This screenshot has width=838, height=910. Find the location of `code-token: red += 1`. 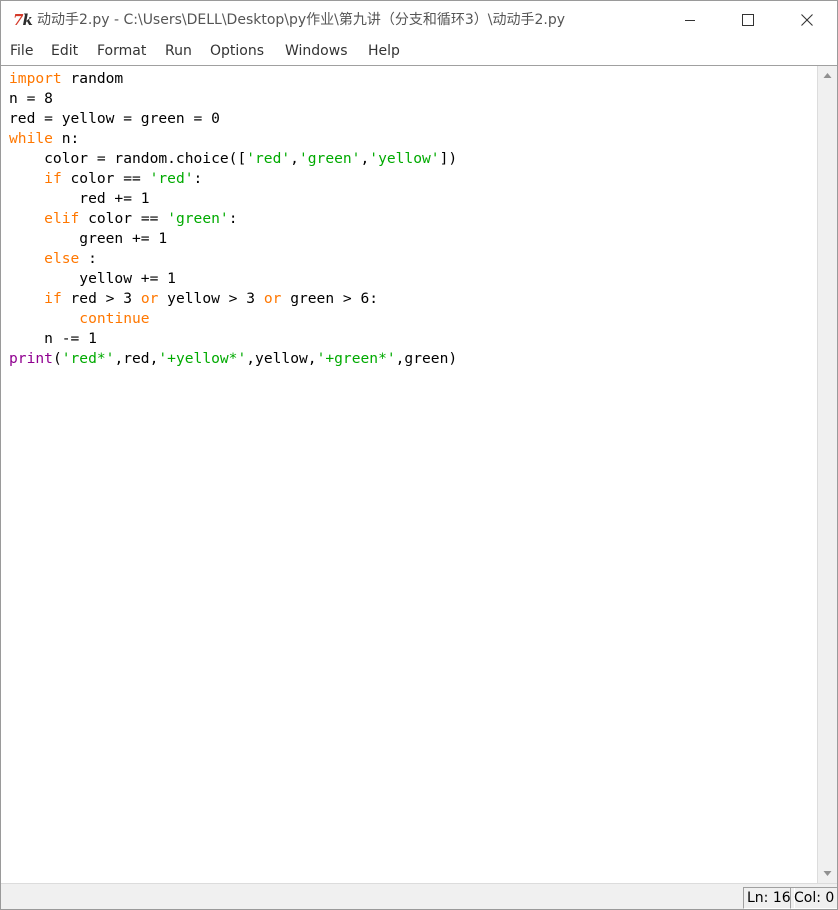

code-token: red += 1 is located at coordinates (79, 198).